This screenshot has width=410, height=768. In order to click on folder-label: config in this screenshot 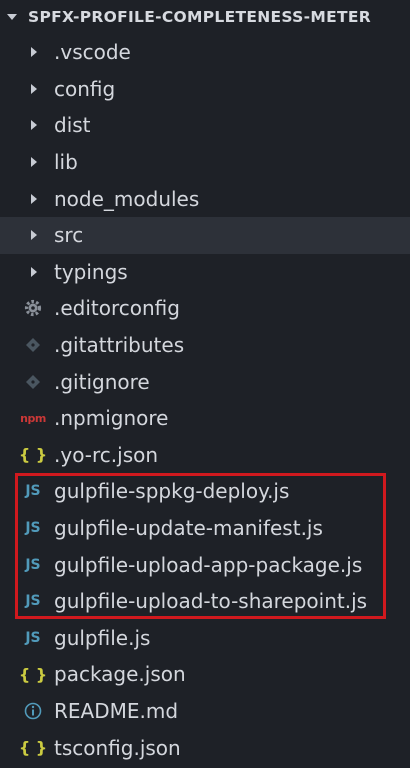, I will do `click(85, 88)`.